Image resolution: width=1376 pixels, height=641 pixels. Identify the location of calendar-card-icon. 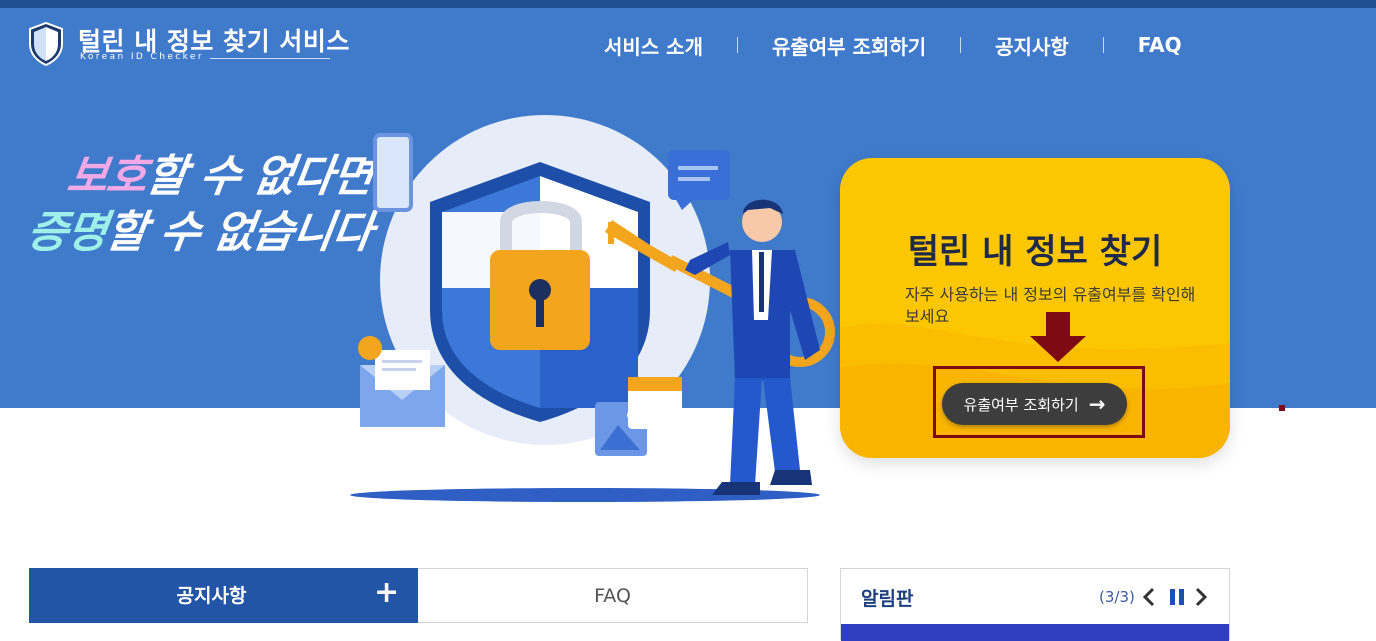
(655, 403).